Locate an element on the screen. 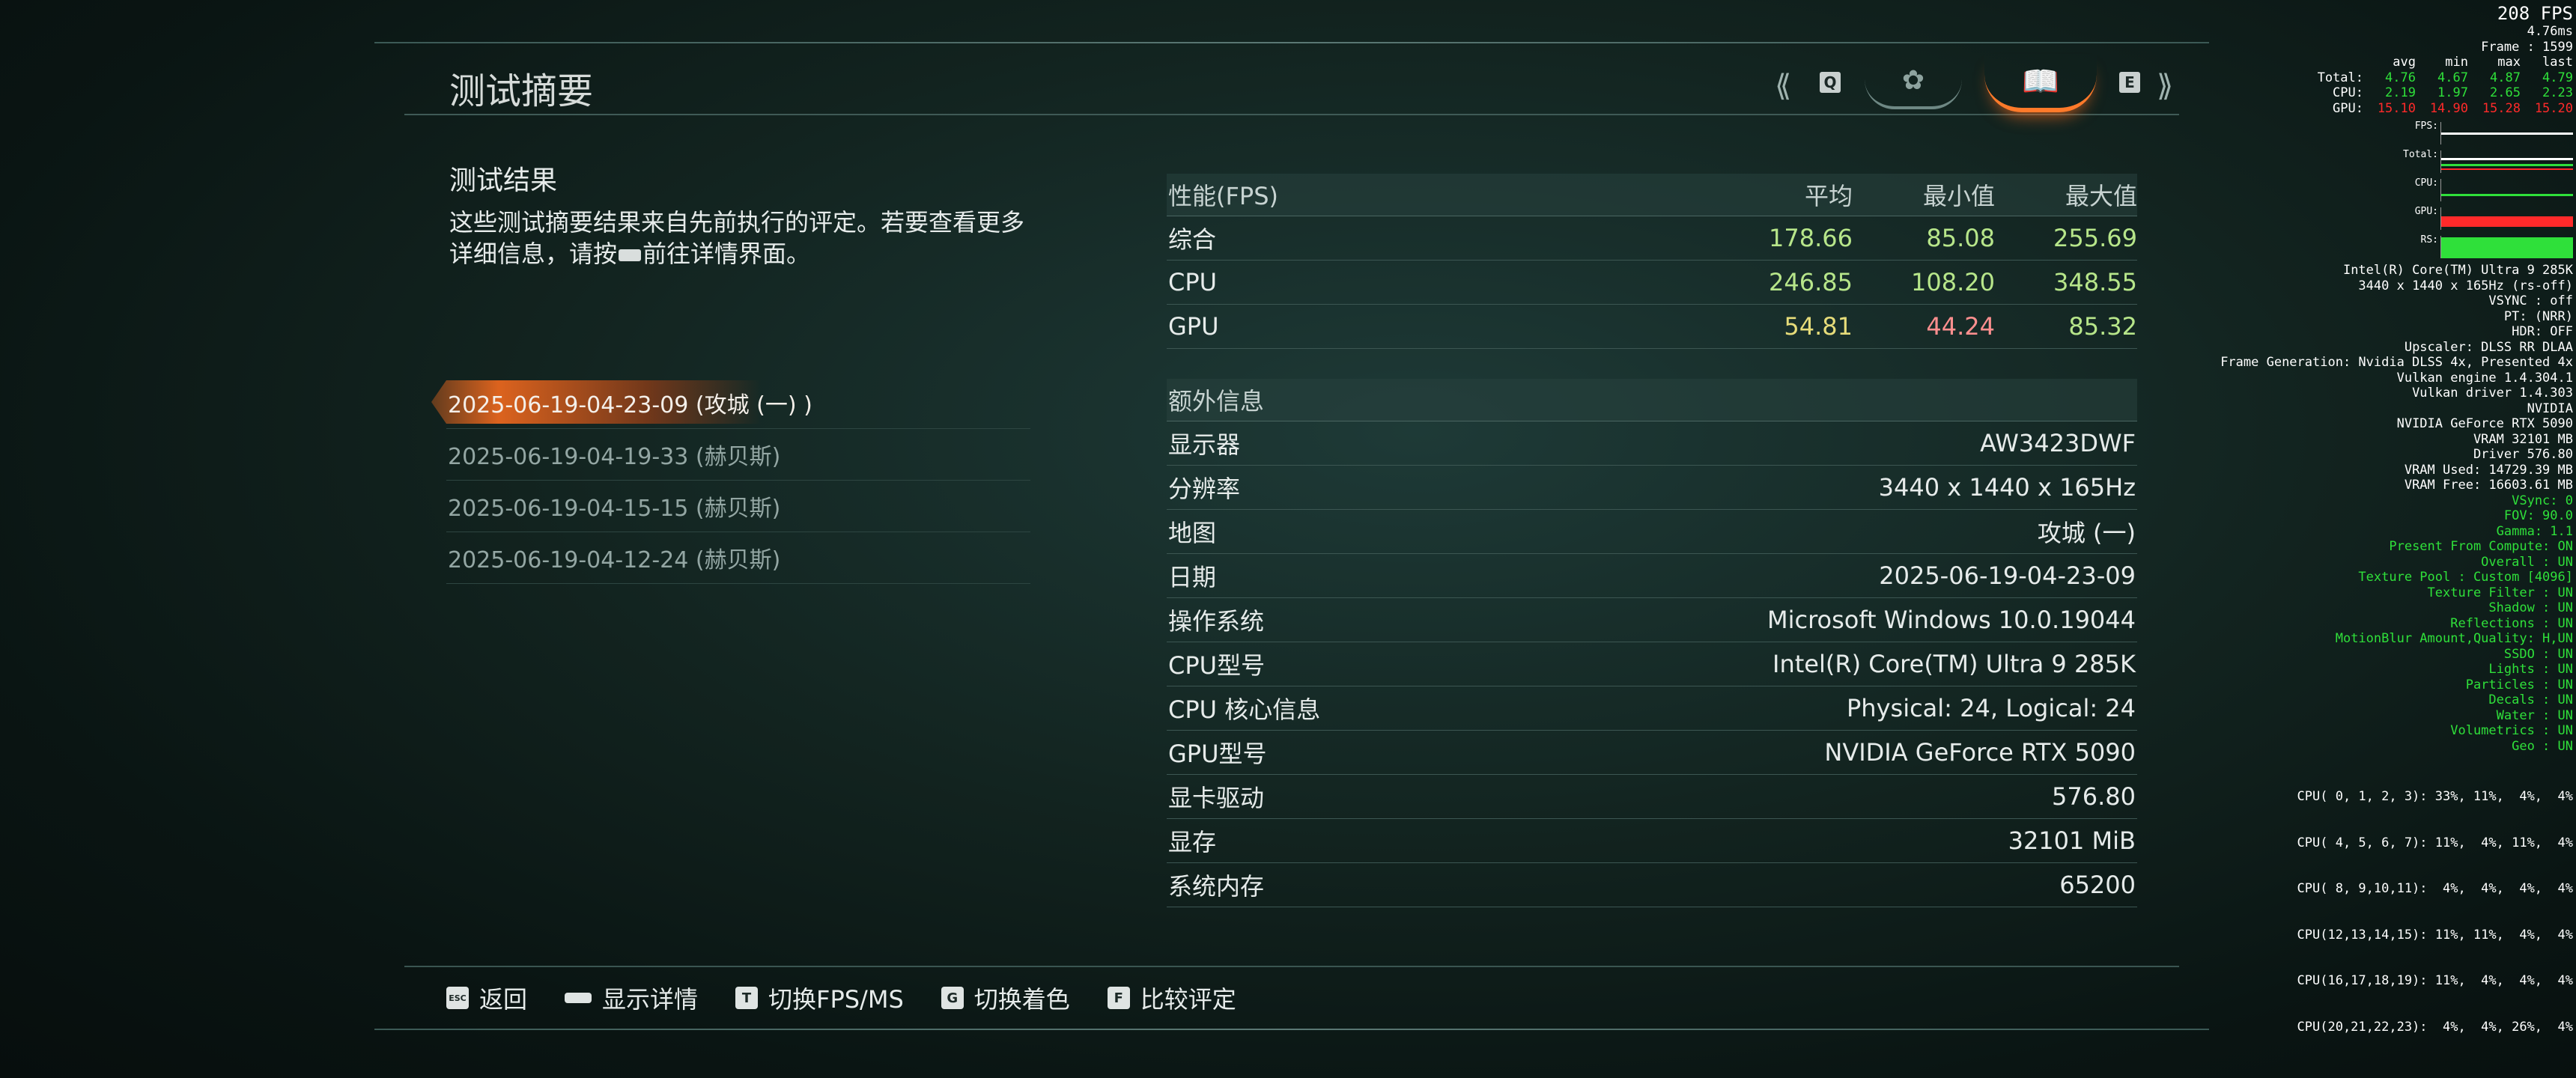 The height and width of the screenshot is (1078, 2576). table-row: CPU 246.85 108.20 348.55 is located at coordinates (1652, 283).